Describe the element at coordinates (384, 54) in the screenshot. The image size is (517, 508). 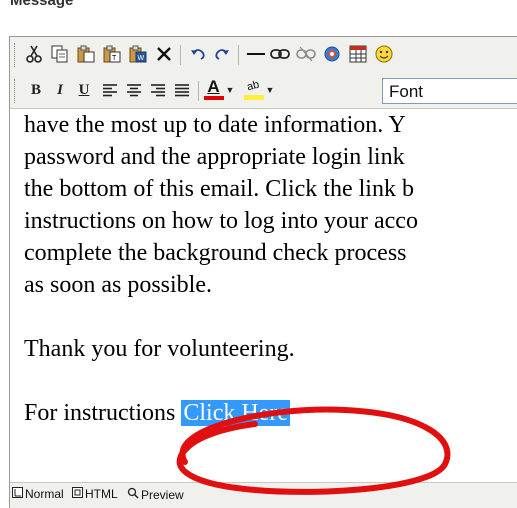
I see `smiley-icon` at that location.